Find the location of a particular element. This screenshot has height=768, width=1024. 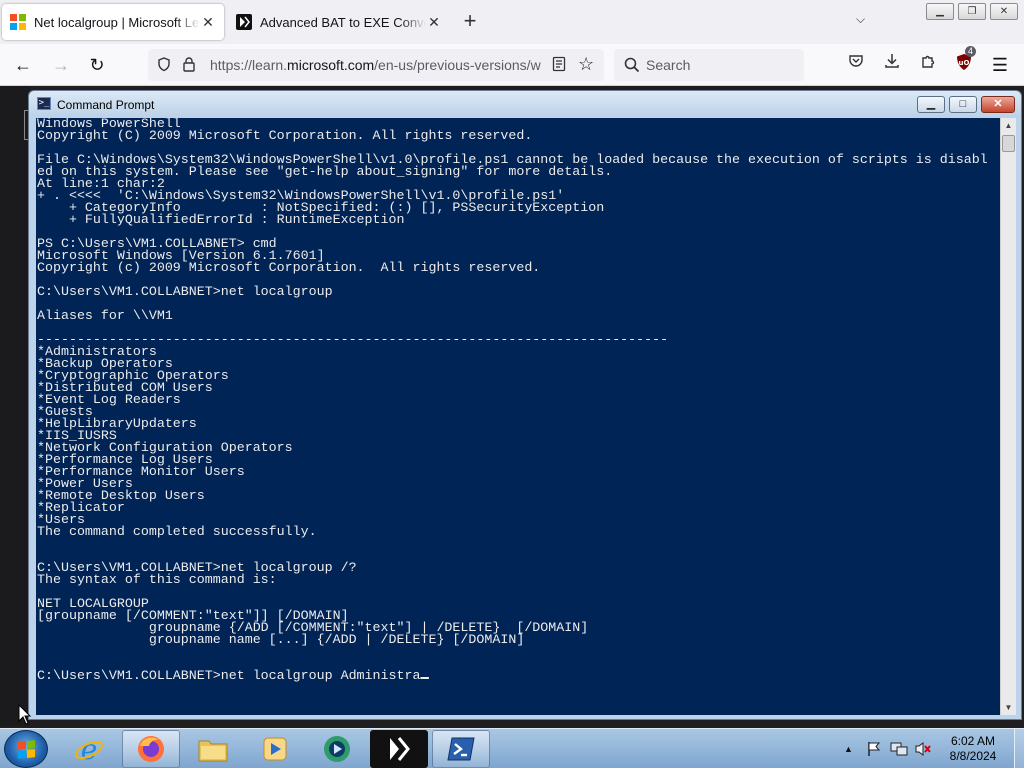

file-explorer-taskbar-icon is located at coordinates (213, 749).